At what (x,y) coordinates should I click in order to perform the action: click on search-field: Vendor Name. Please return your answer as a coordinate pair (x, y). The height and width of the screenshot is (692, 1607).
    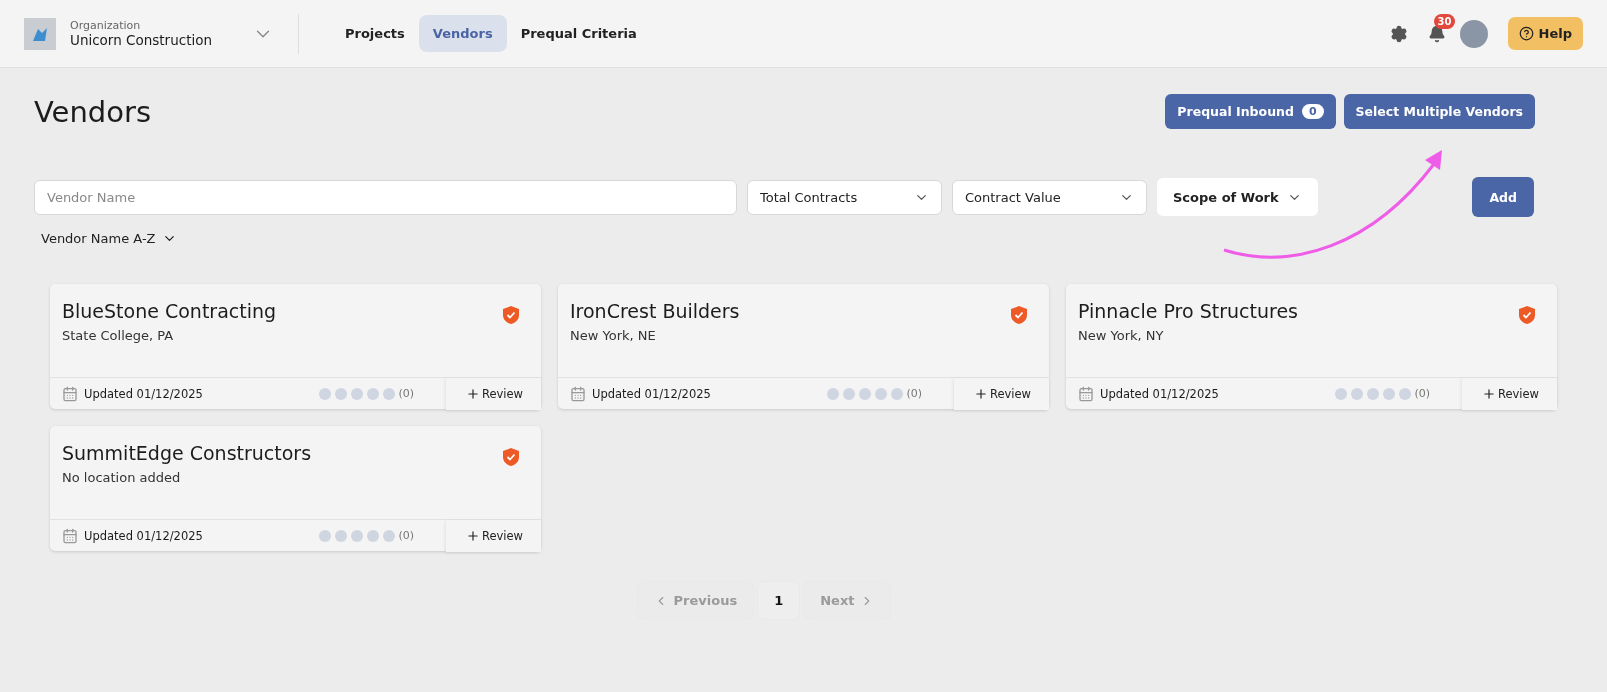
    Looking at the image, I should click on (385, 197).